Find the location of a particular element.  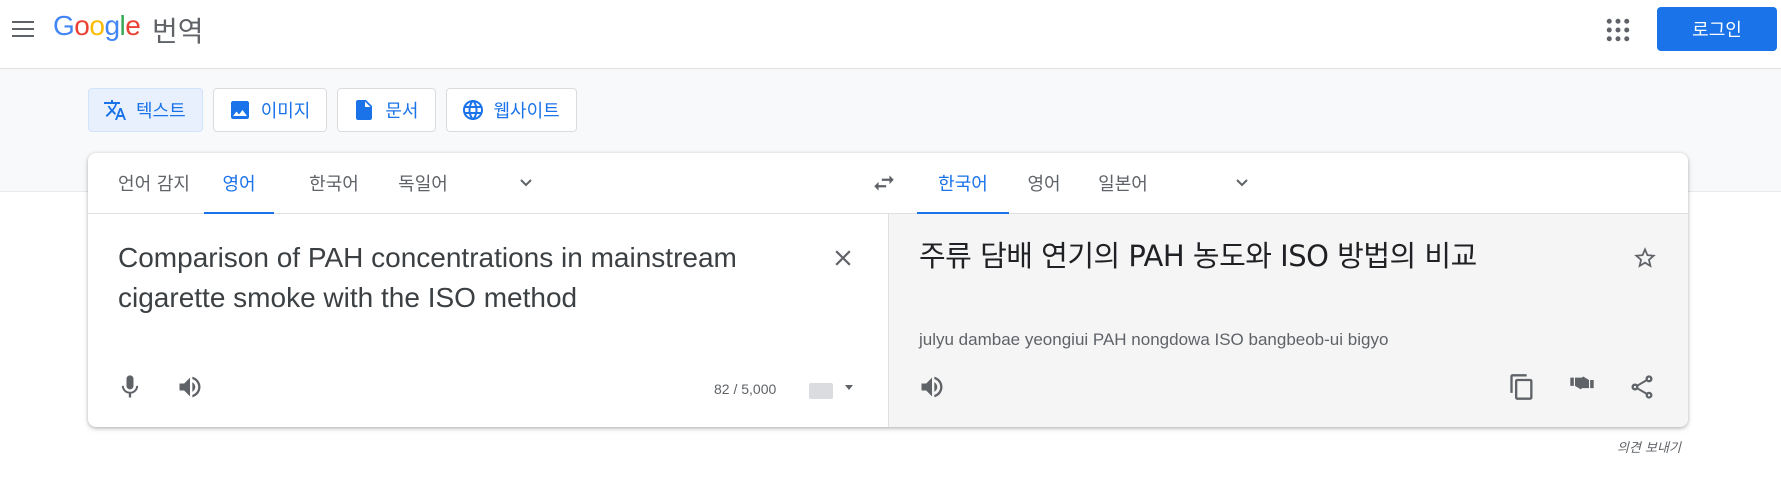

top-bar: Google 번역 로그인 is located at coordinates (890, 34).